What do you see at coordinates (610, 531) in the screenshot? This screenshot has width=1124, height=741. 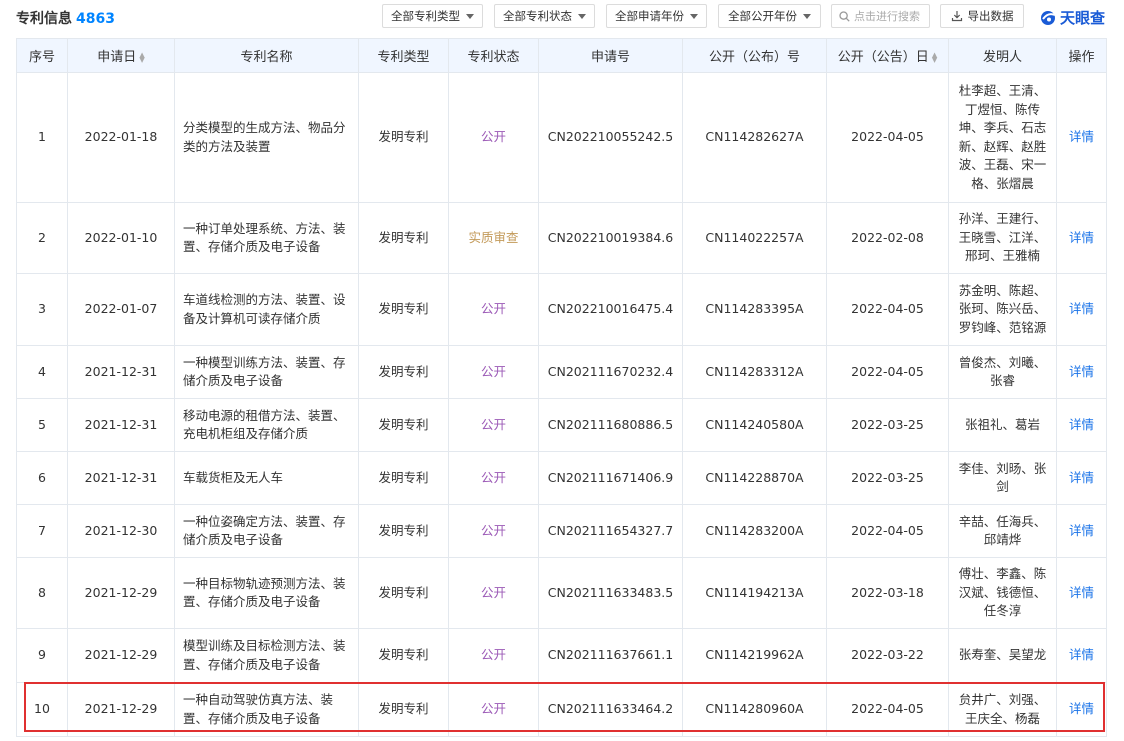 I see `cell-app-no: CN202111654327.7` at bounding box center [610, 531].